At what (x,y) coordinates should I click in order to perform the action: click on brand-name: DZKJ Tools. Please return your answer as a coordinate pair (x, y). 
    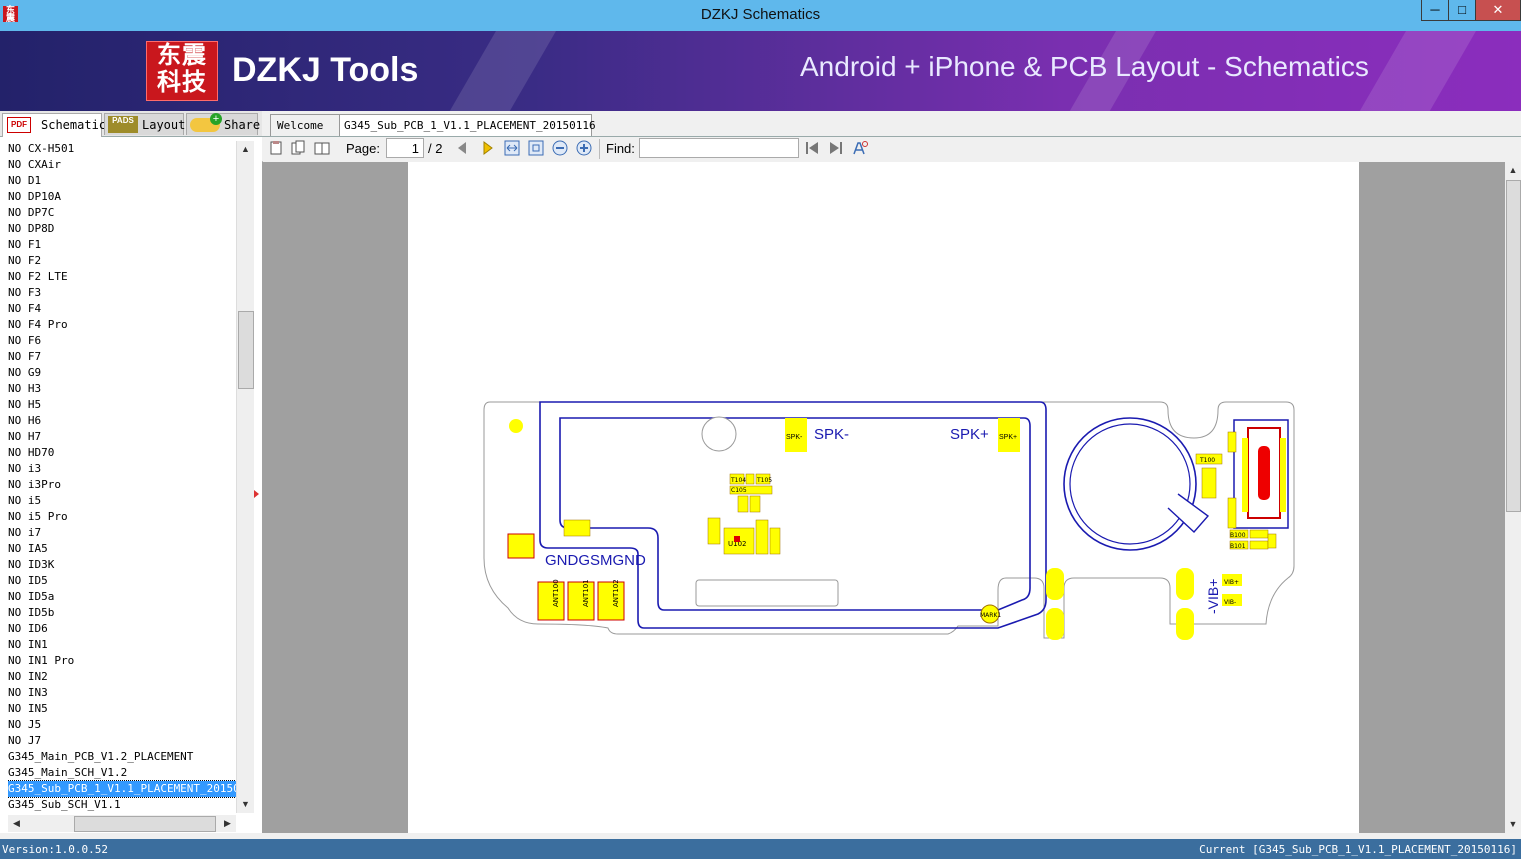
    Looking at the image, I should click on (325, 70).